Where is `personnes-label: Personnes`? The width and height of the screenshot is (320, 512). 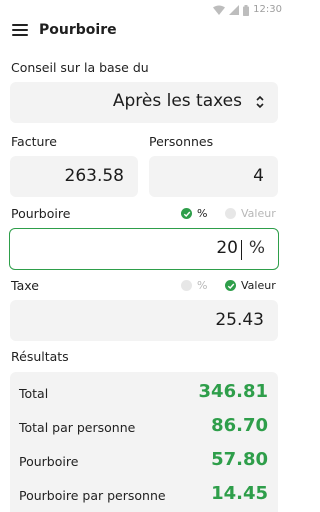 personnes-label: Personnes is located at coordinates (181, 141).